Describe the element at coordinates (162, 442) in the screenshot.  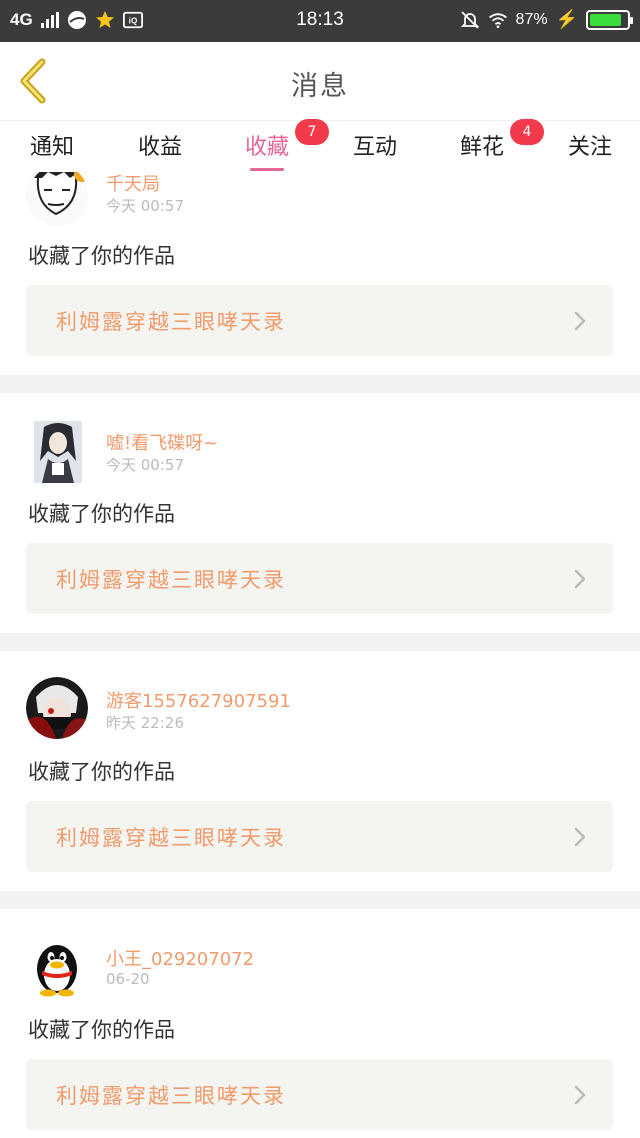
I see `user-name: 嘘!看飞碟呀~` at that location.